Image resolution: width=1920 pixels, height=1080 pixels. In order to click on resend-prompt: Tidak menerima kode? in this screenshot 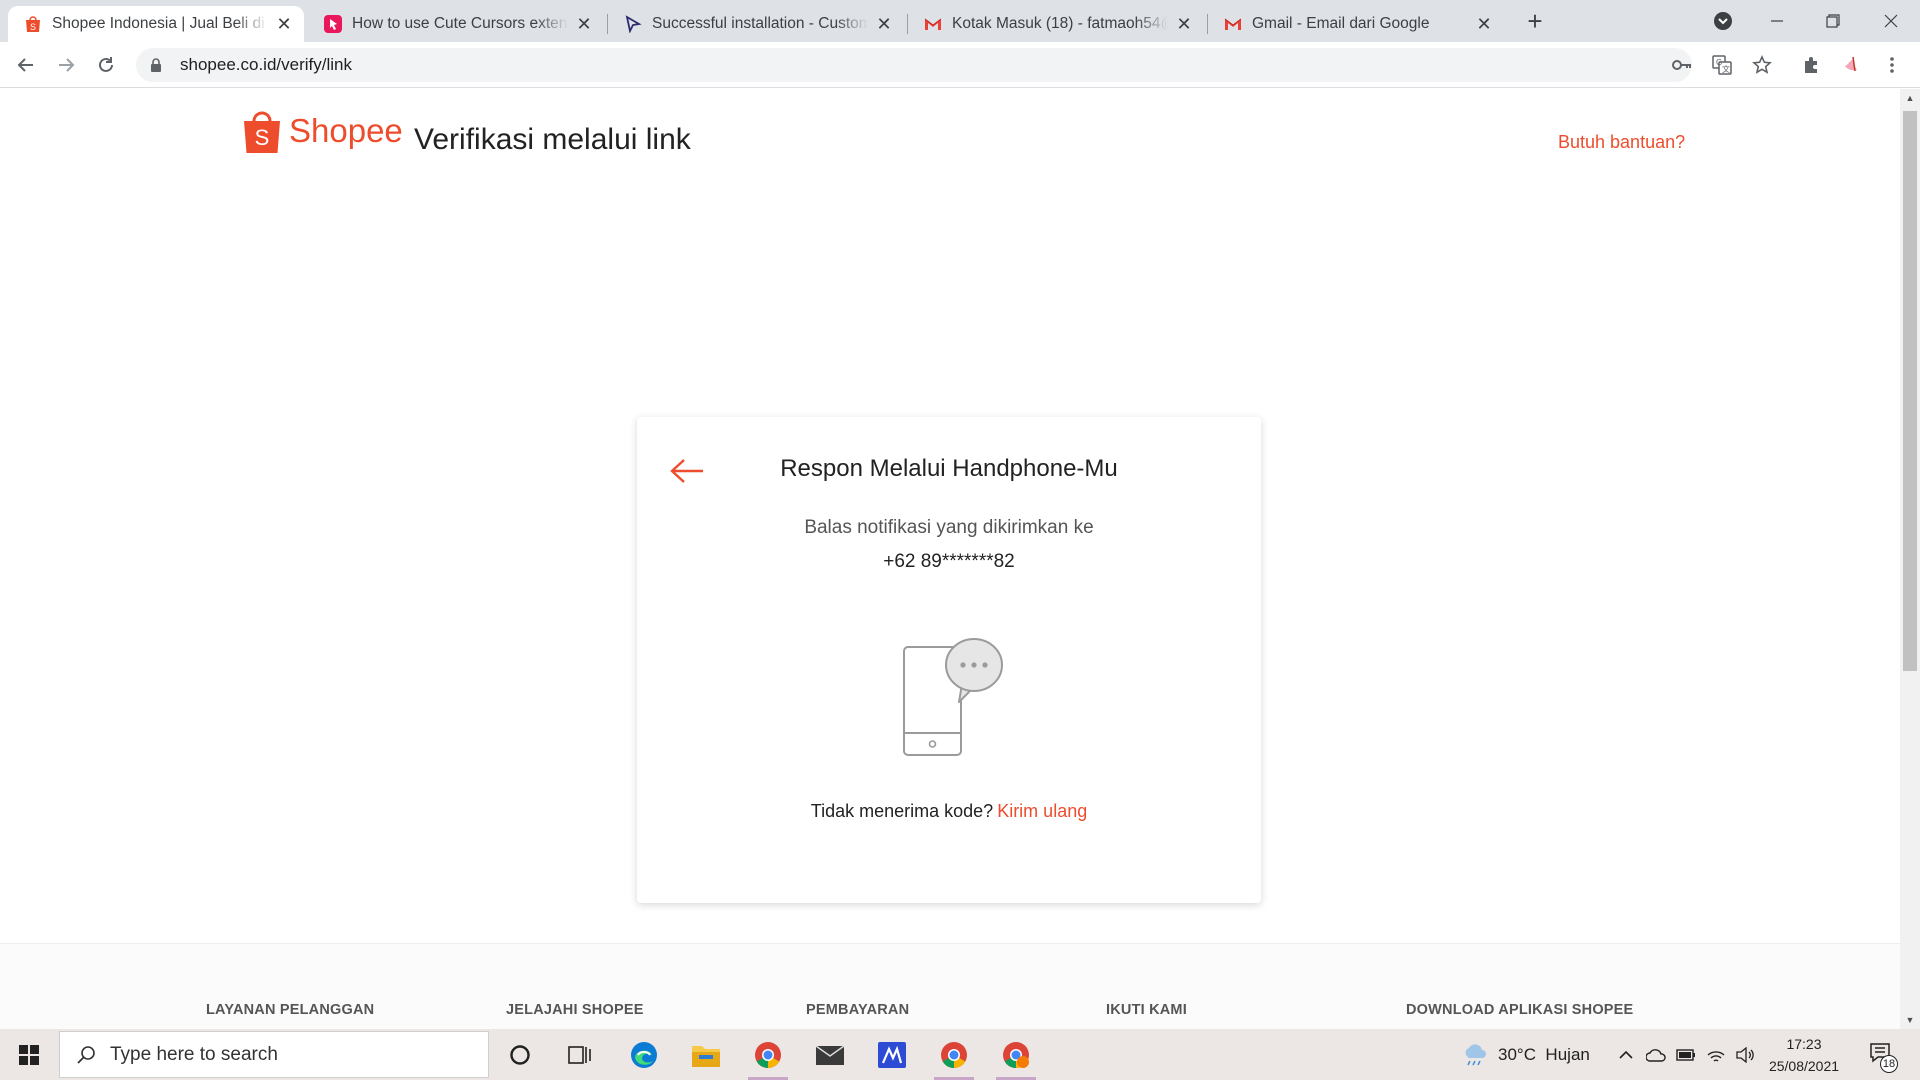, I will do `click(902, 811)`.